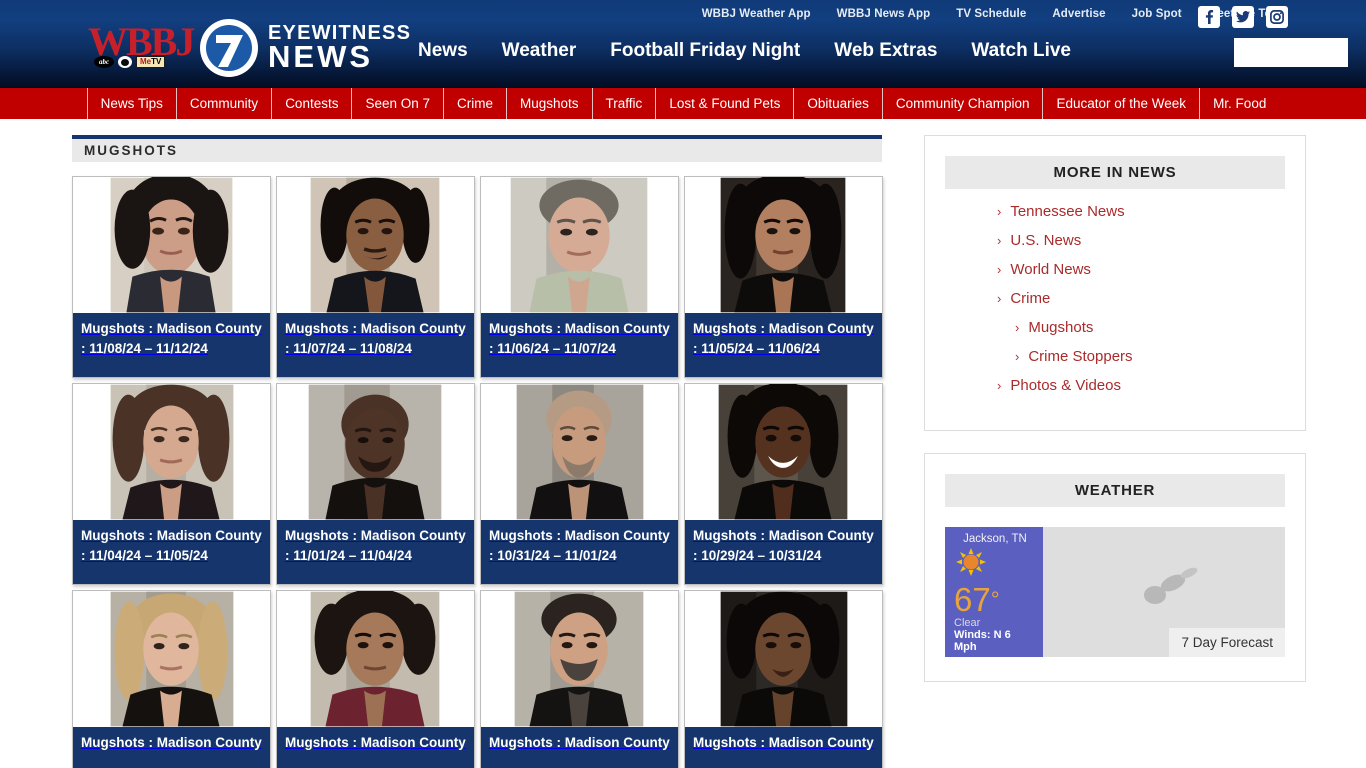  What do you see at coordinates (1239, 103) in the screenshot?
I see `subnav-item-mr-food: Mr. Food` at bounding box center [1239, 103].